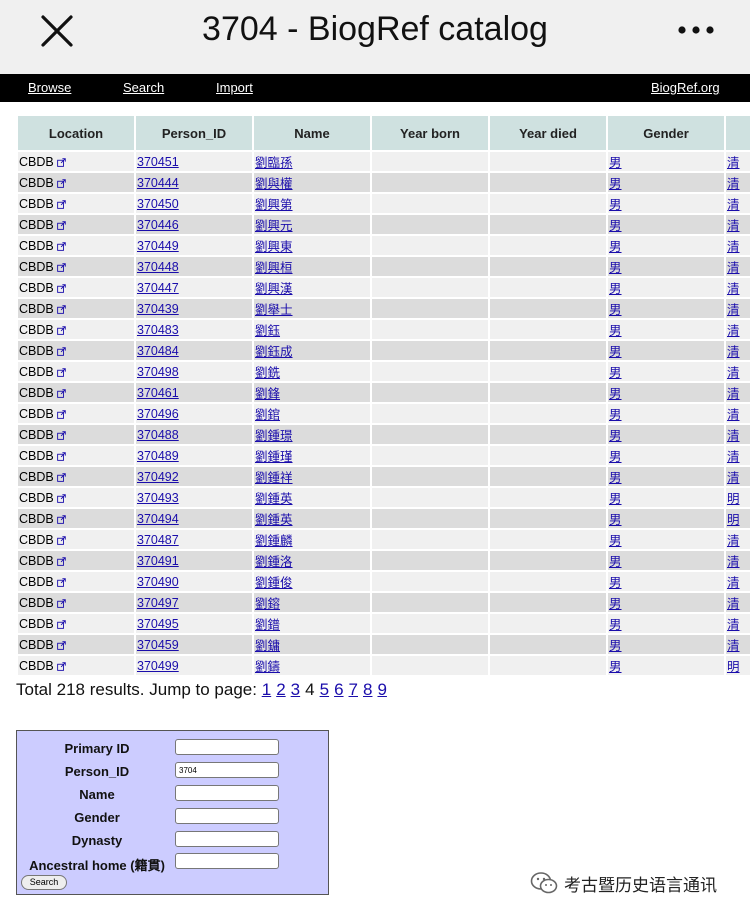  I want to click on page-link: 2, so click(280, 689).